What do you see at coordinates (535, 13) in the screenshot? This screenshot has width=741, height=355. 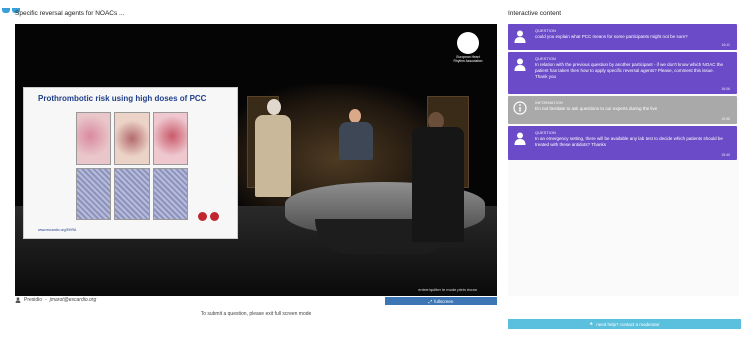 I see `panel-title: Interactive content` at bounding box center [535, 13].